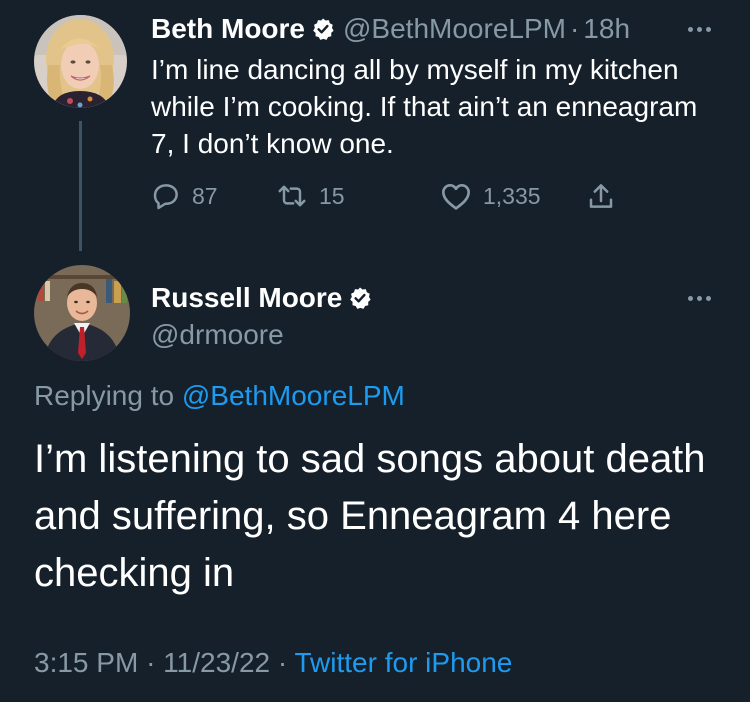 This screenshot has width=750, height=702. What do you see at coordinates (512, 195) in the screenshot?
I see `like-count: 1,335` at bounding box center [512, 195].